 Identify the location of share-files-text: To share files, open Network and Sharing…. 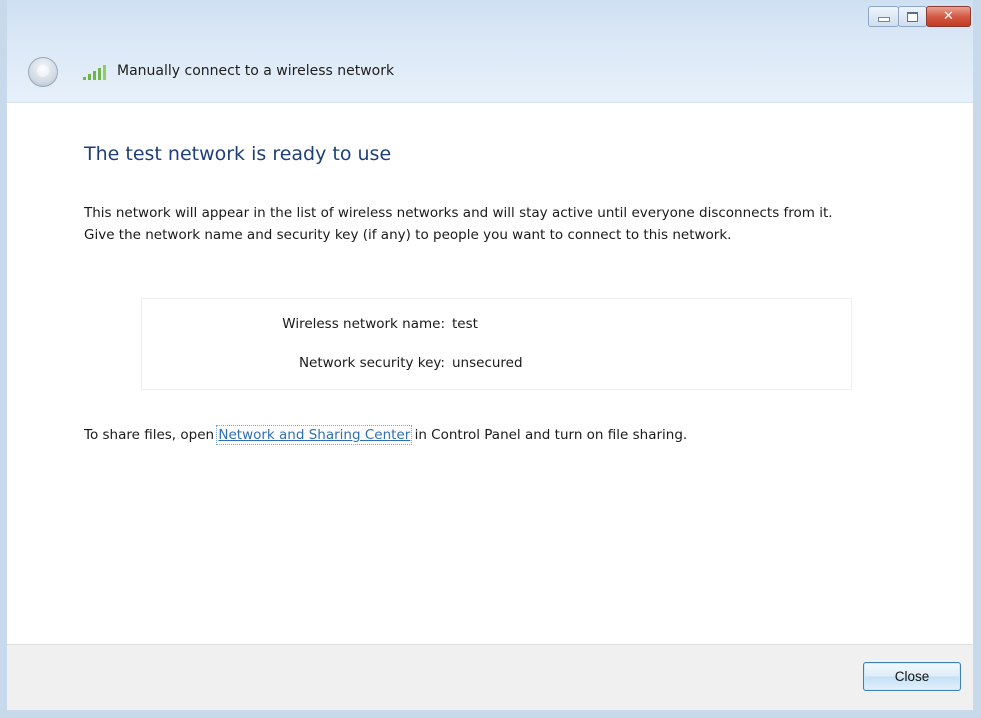
(386, 435).